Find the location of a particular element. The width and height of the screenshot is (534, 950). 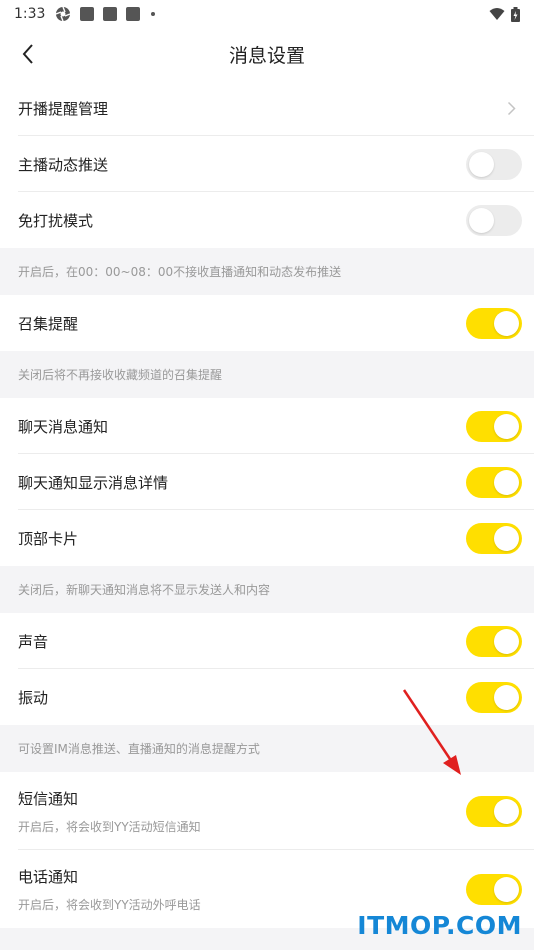

nav-bar: 消息设置 is located at coordinates (267, 54).